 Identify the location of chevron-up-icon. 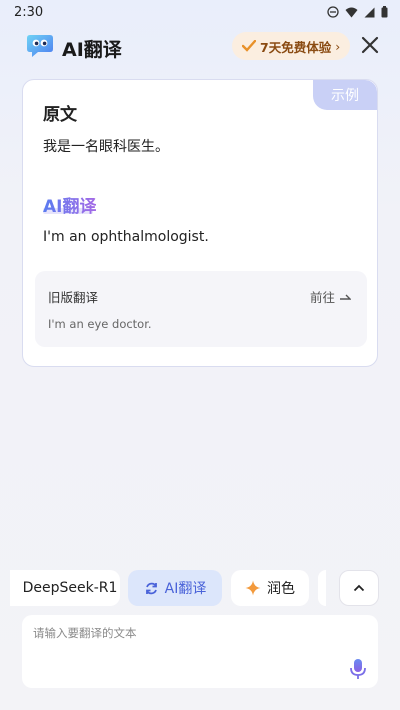
(359, 588).